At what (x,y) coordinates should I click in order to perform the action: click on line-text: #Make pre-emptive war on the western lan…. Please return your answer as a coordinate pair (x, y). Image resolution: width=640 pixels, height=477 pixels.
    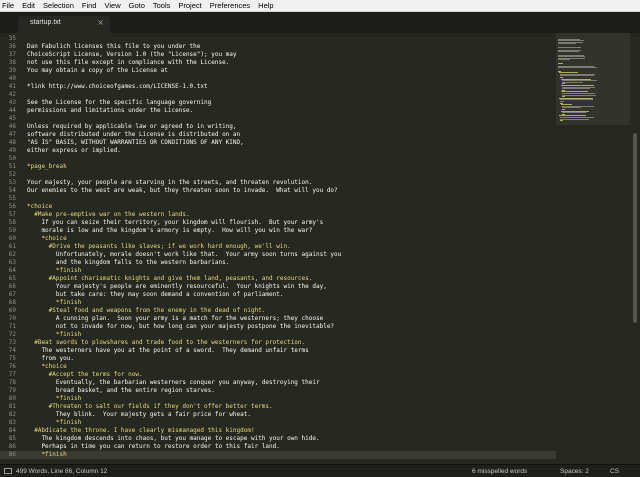
    Looking at the image, I should click on (108, 214).